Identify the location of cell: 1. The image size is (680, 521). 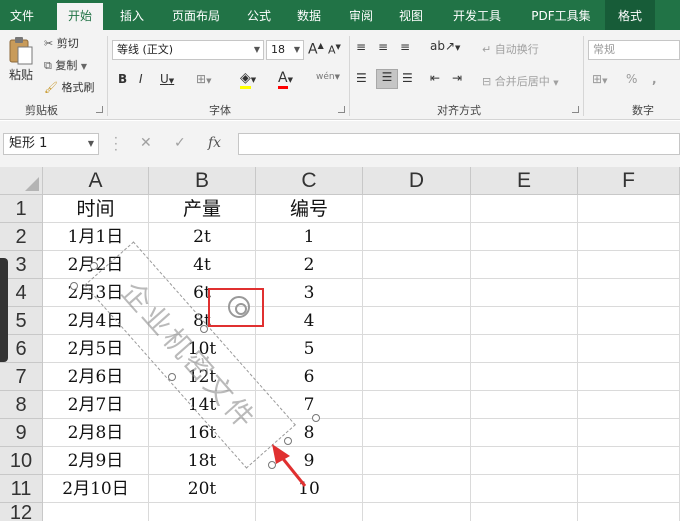
(309, 237).